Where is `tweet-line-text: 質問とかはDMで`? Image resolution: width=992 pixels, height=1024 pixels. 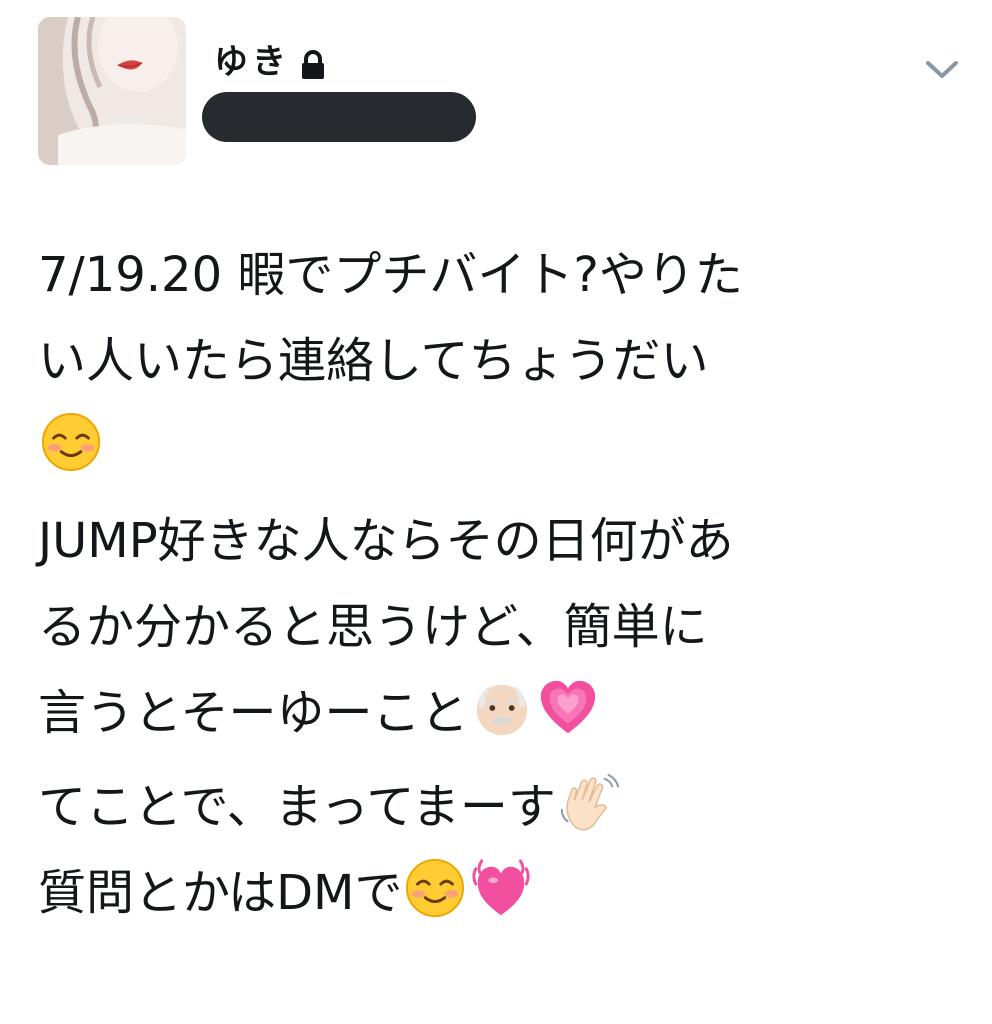 tweet-line-text: 質問とかはDMで is located at coordinates (220, 893).